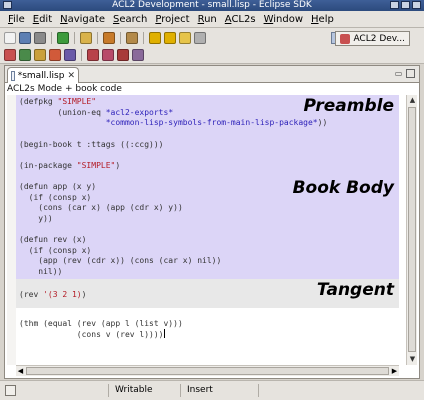  What do you see at coordinates (138, 55) in the screenshot?
I see `acl2-clear-icon` at bounding box center [138, 55].